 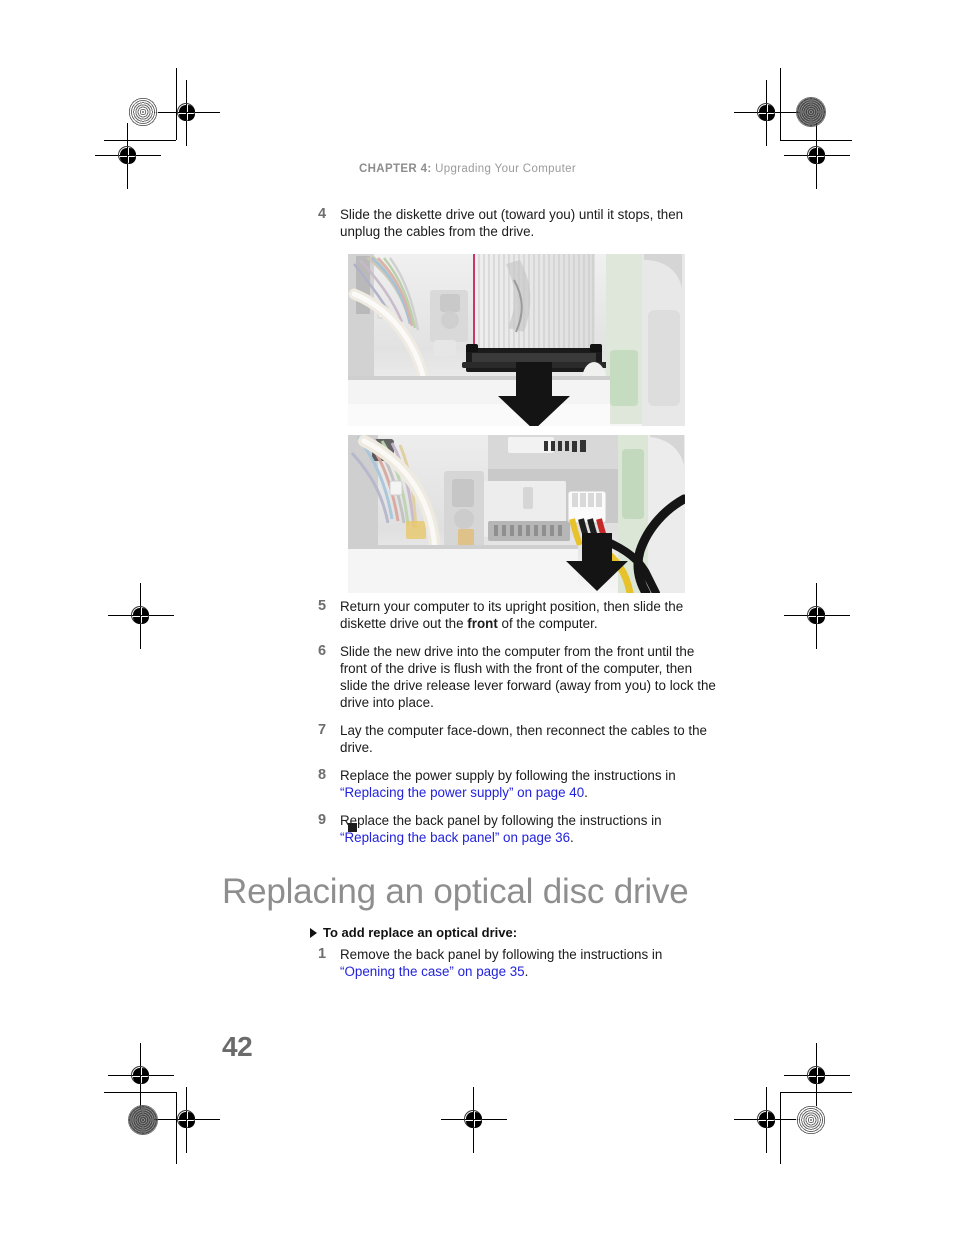 I want to click on diskette-drive-power-cable-photo, so click(x=516, y=514).